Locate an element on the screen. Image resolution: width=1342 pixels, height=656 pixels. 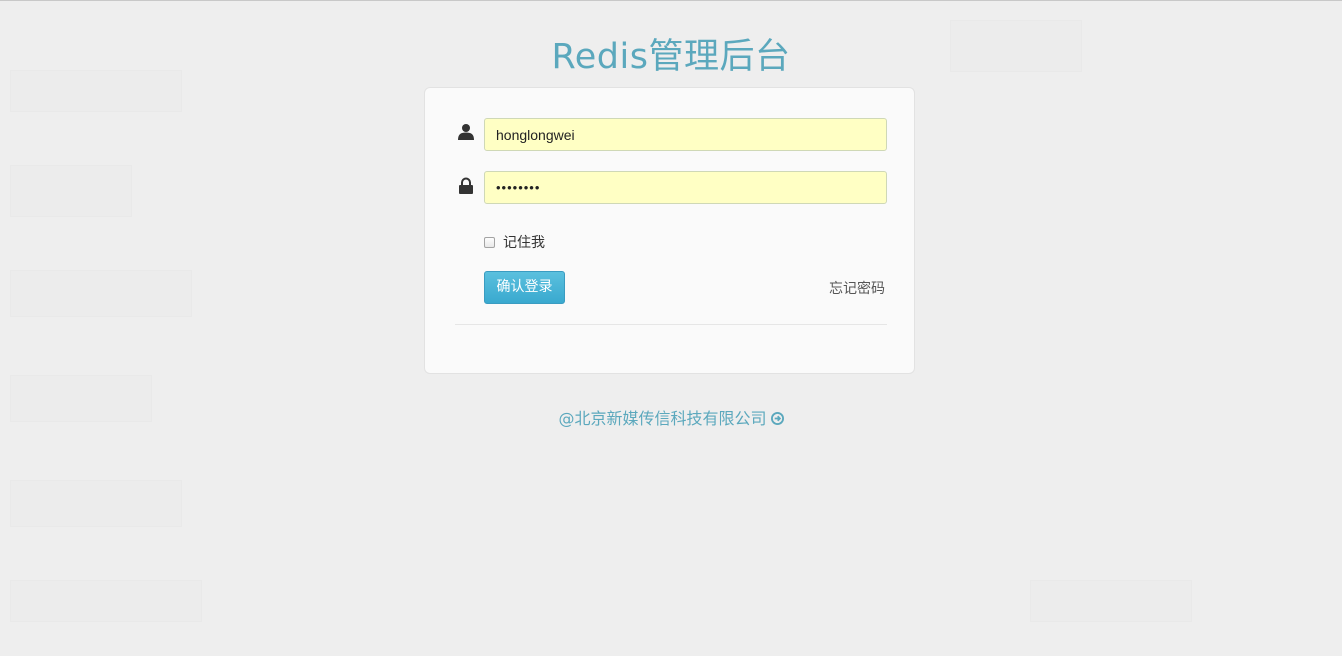
window-top-border is located at coordinates (671, 0).